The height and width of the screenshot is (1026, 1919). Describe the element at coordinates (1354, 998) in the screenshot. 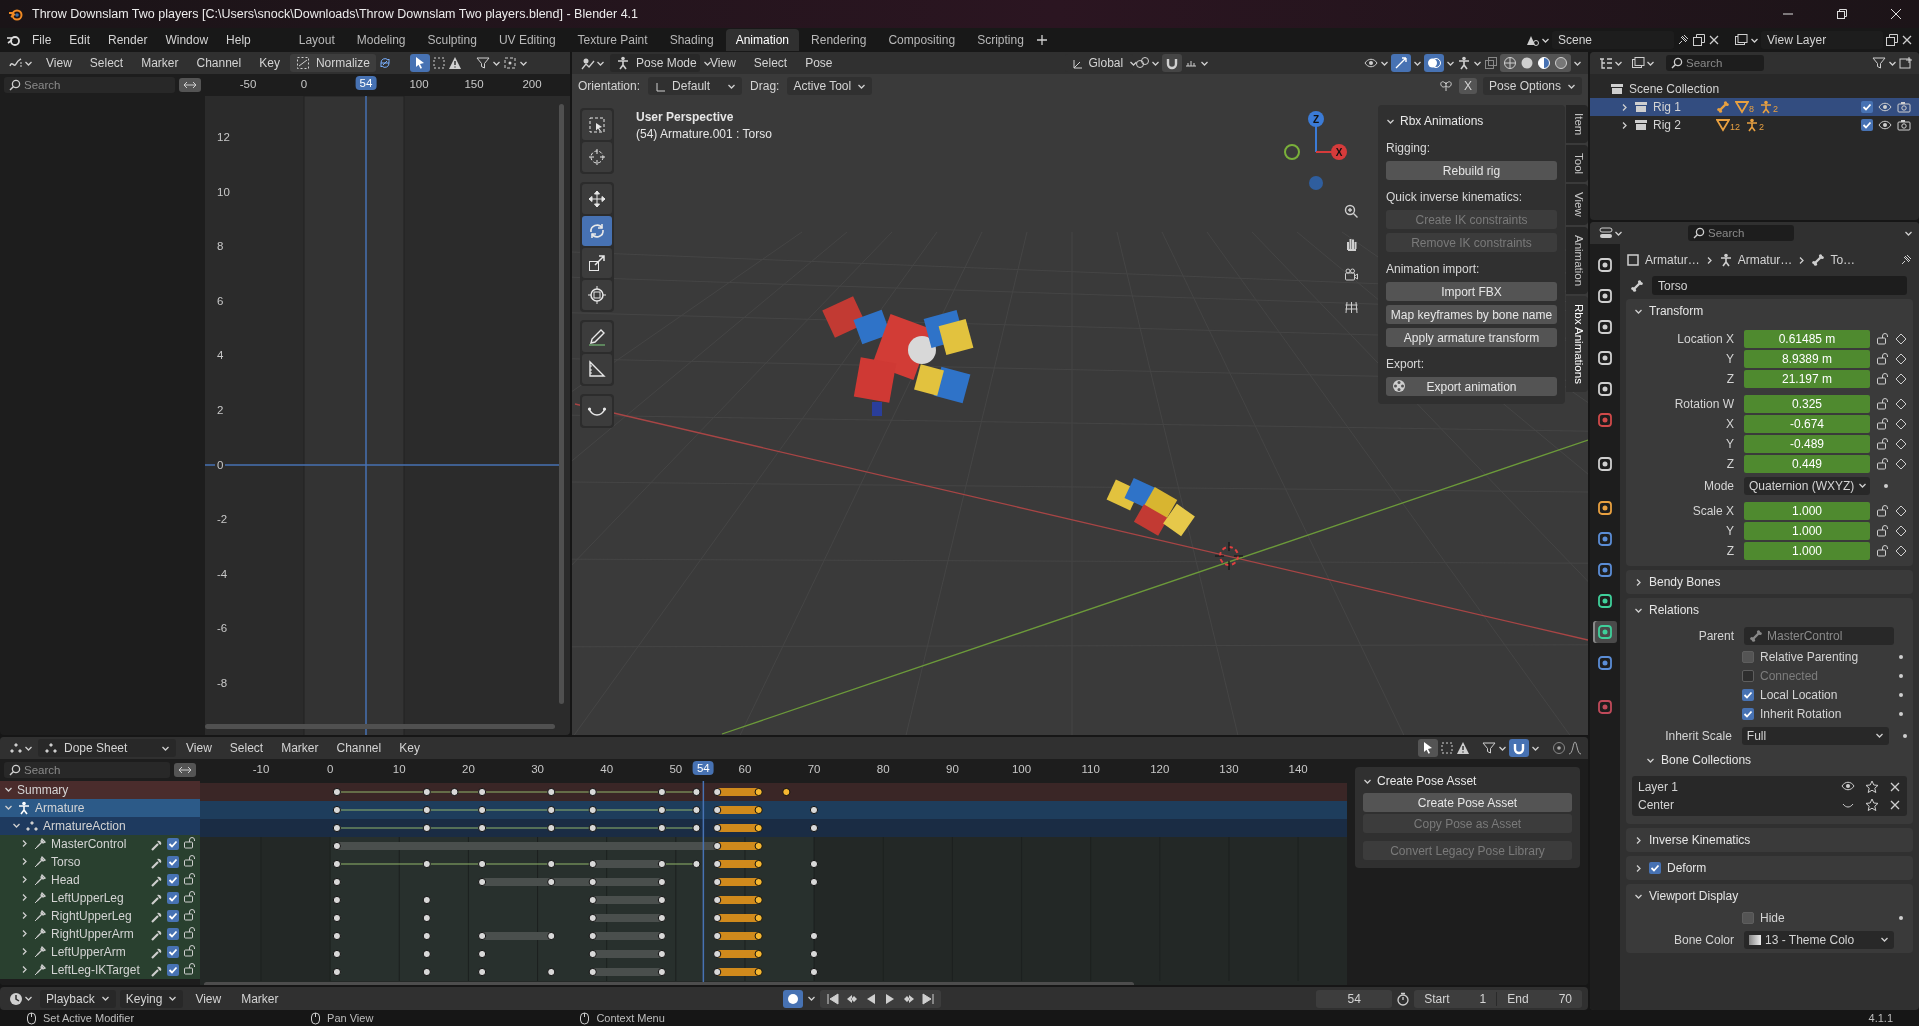

I see `current-frame-field: 54` at that location.